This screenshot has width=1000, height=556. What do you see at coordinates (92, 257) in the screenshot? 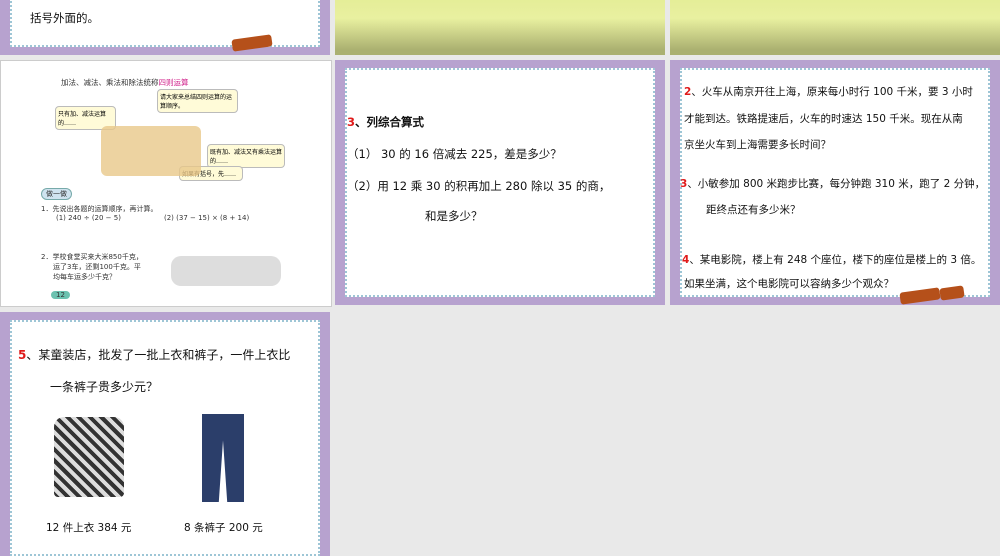
I see `question-2-line: 2．学校食堂买来大米850千克，` at bounding box center [92, 257].